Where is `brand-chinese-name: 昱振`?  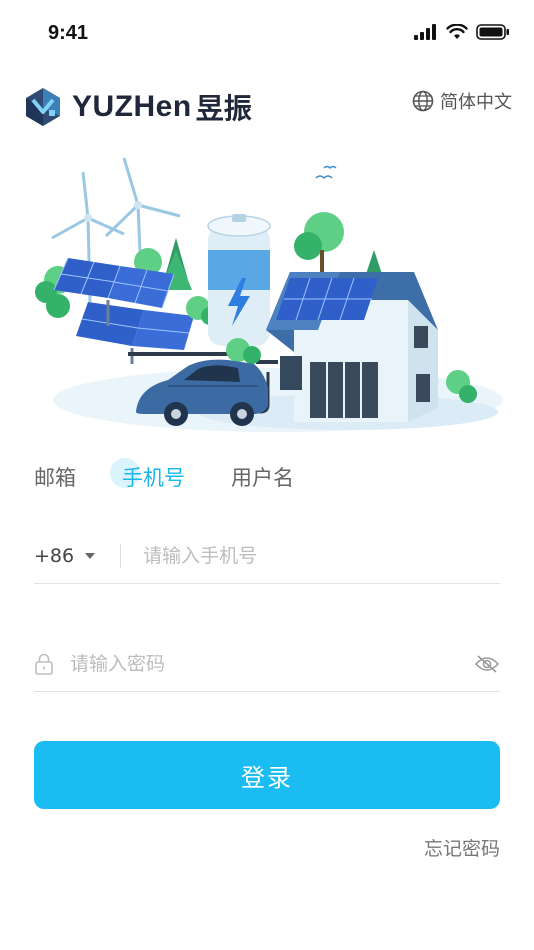 brand-chinese-name: 昱振 is located at coordinates (223, 108).